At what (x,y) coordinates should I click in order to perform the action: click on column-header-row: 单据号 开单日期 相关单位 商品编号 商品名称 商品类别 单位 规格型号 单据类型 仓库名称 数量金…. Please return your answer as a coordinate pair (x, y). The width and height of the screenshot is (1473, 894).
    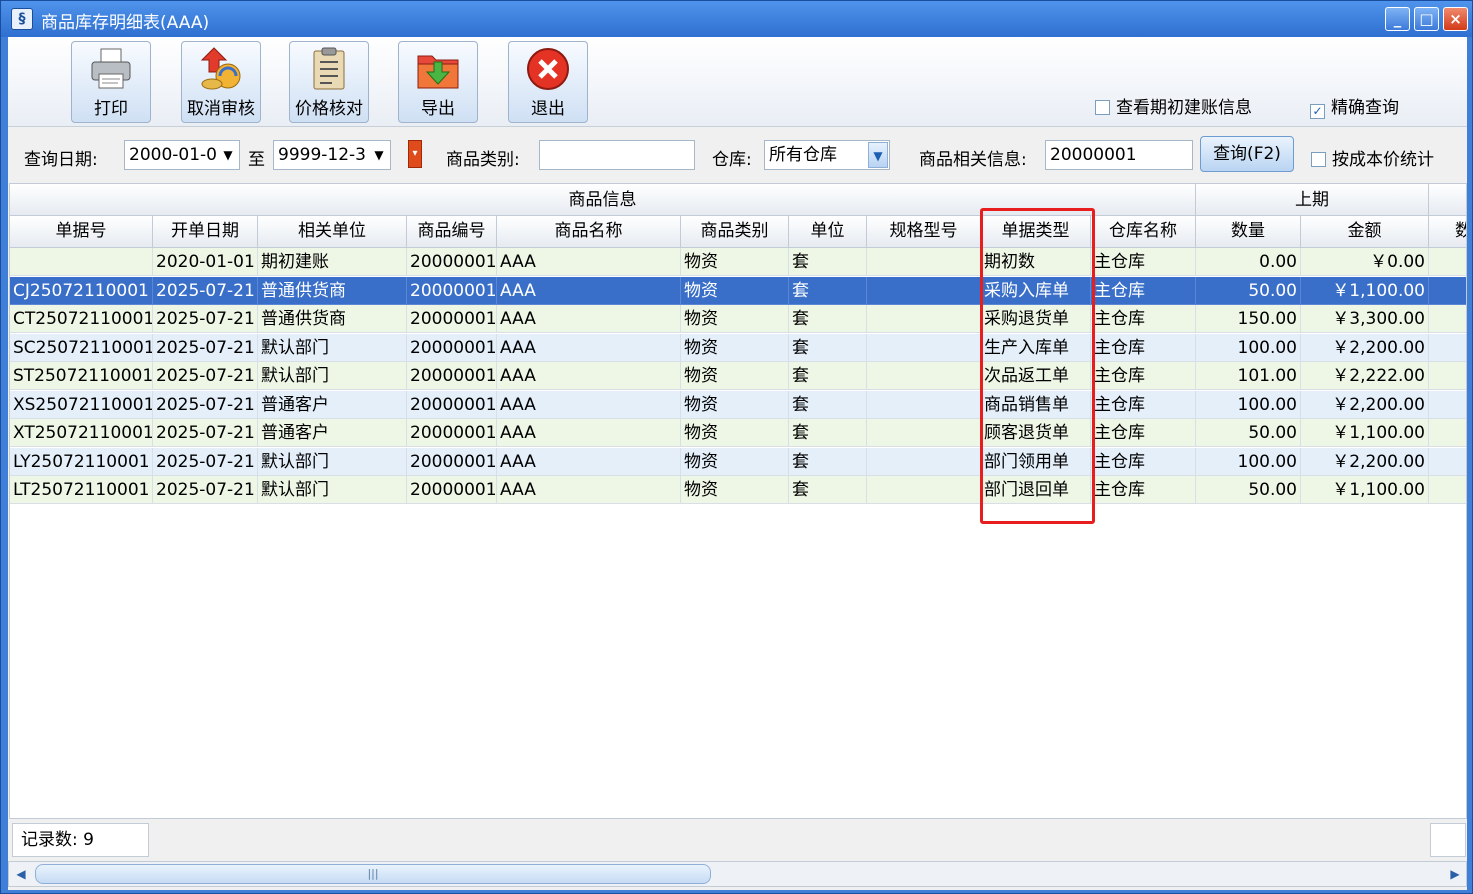
    Looking at the image, I should click on (738, 232).